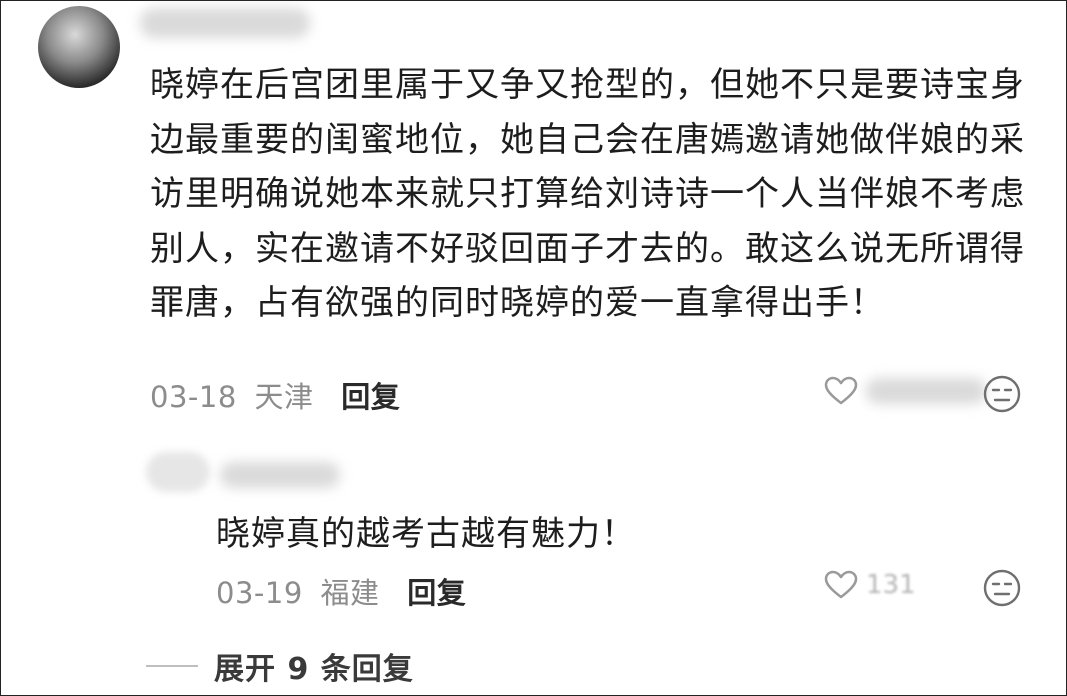 This screenshot has height=696, width=1067. I want to click on reply-meta: 03-19 福建 回复, so click(341, 591).